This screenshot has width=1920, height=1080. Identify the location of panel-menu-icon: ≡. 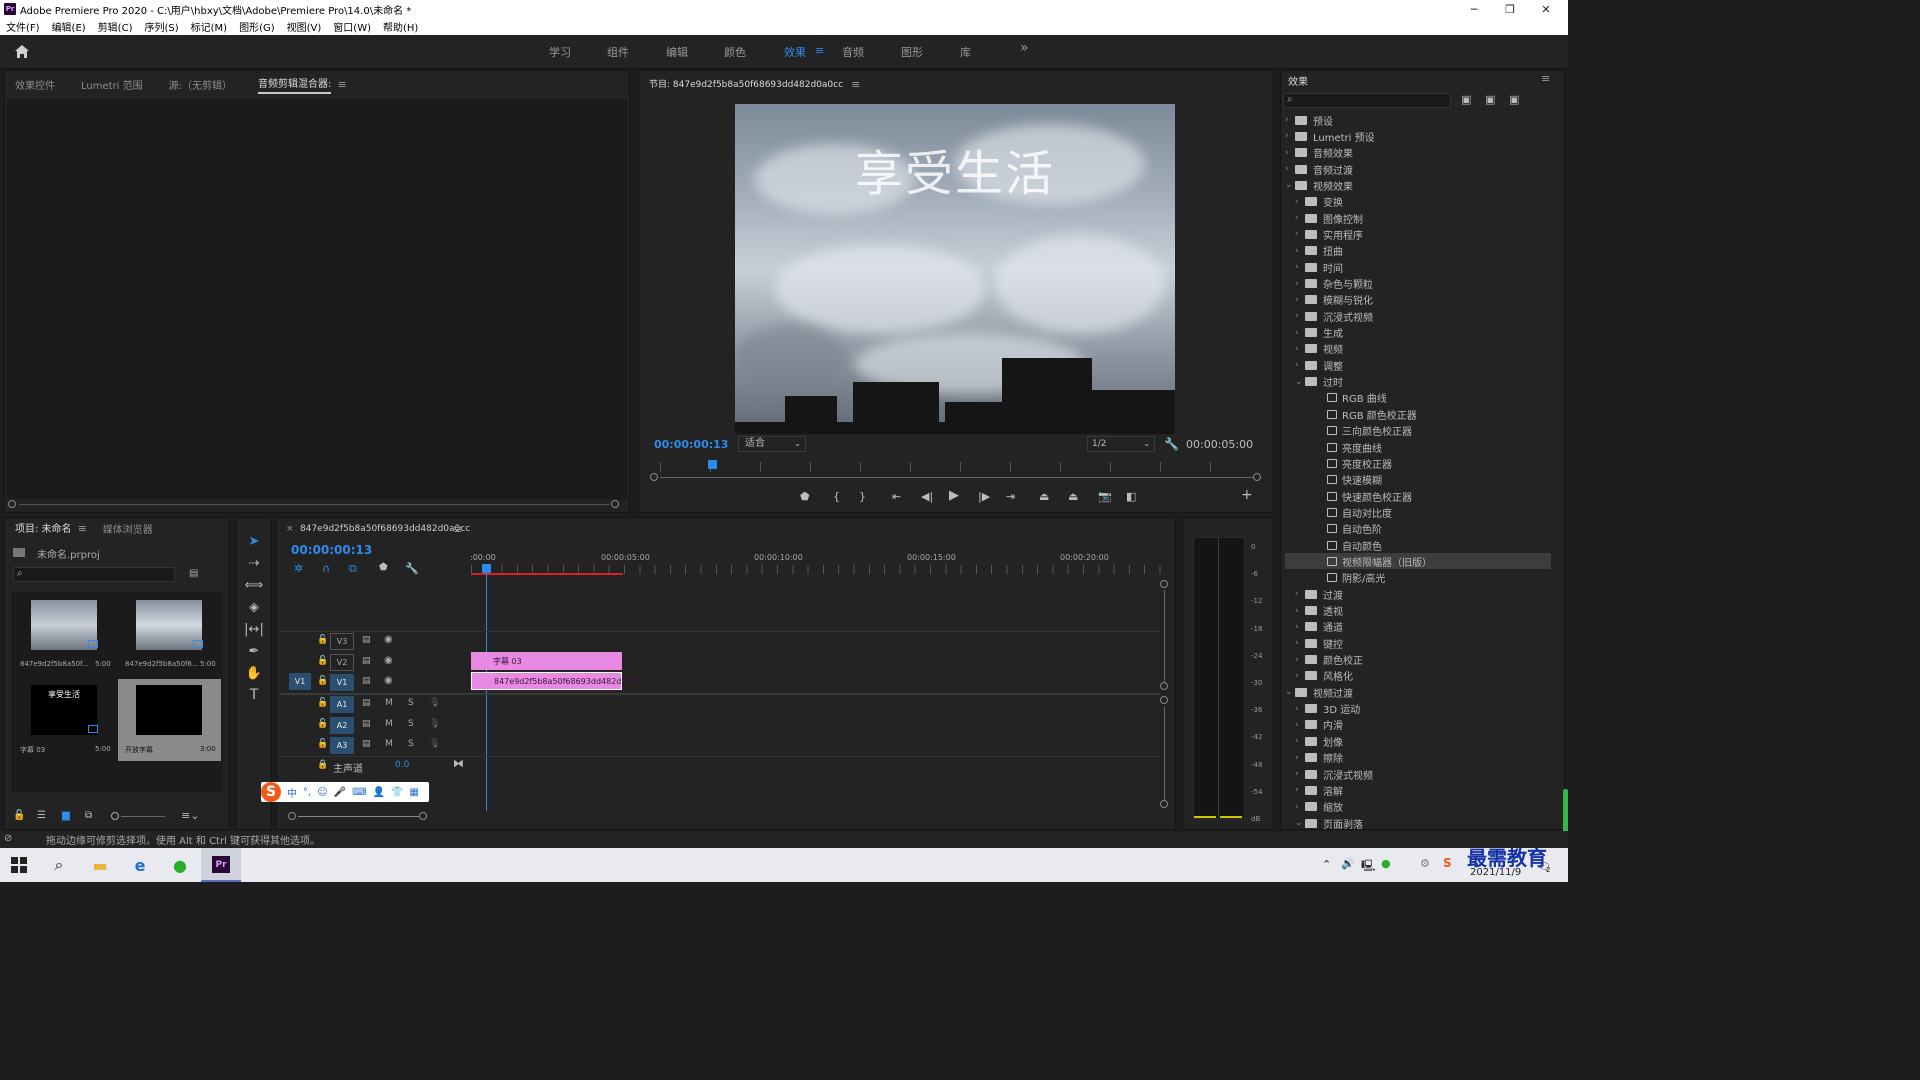
(341, 84).